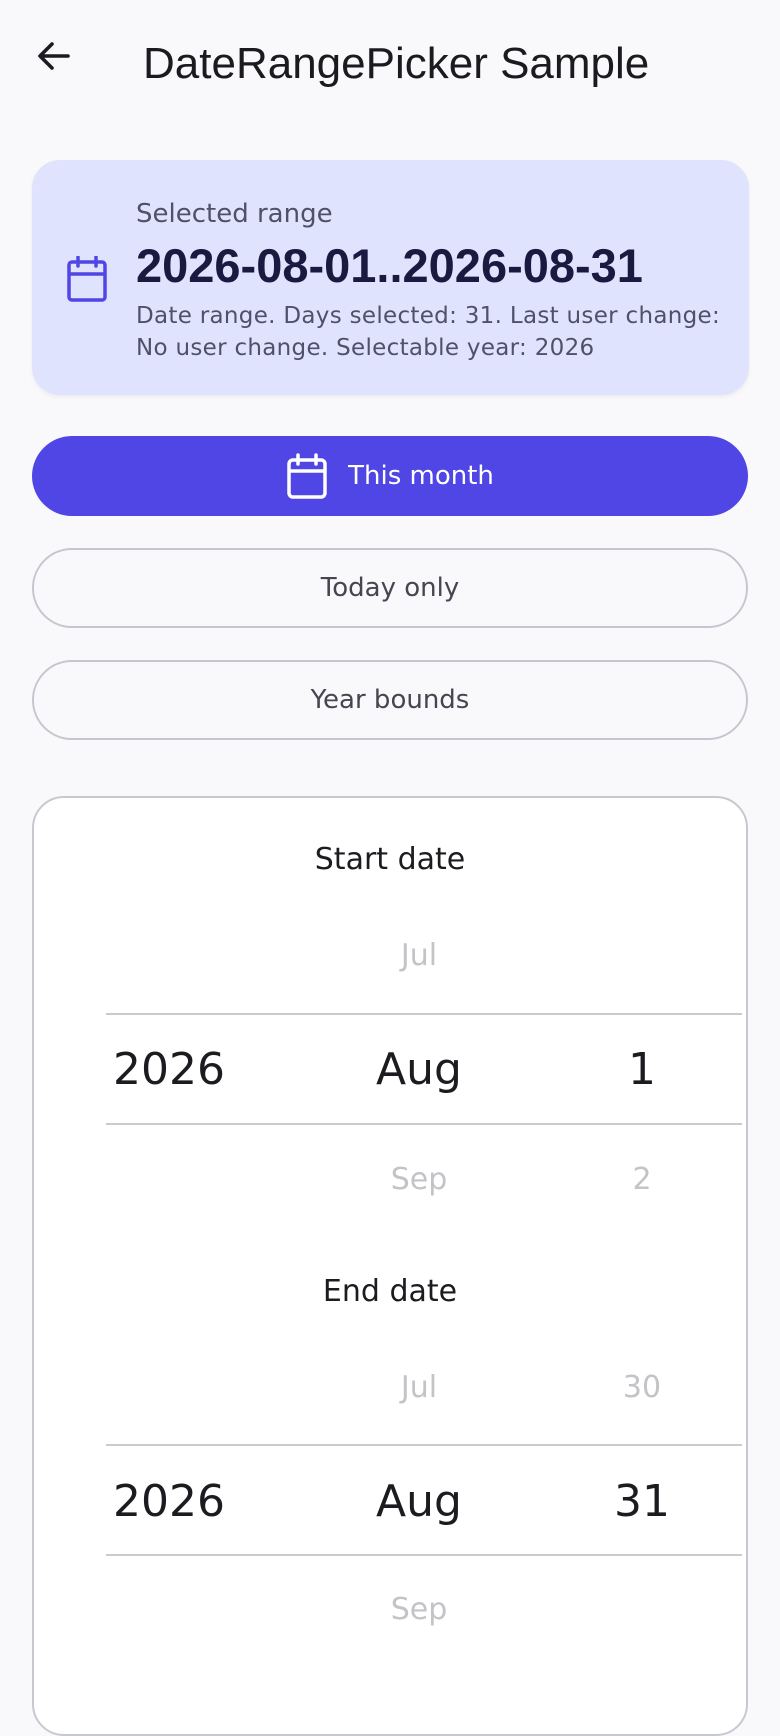  What do you see at coordinates (419, 1180) in the screenshot?
I see `start-month-below: Sep` at bounding box center [419, 1180].